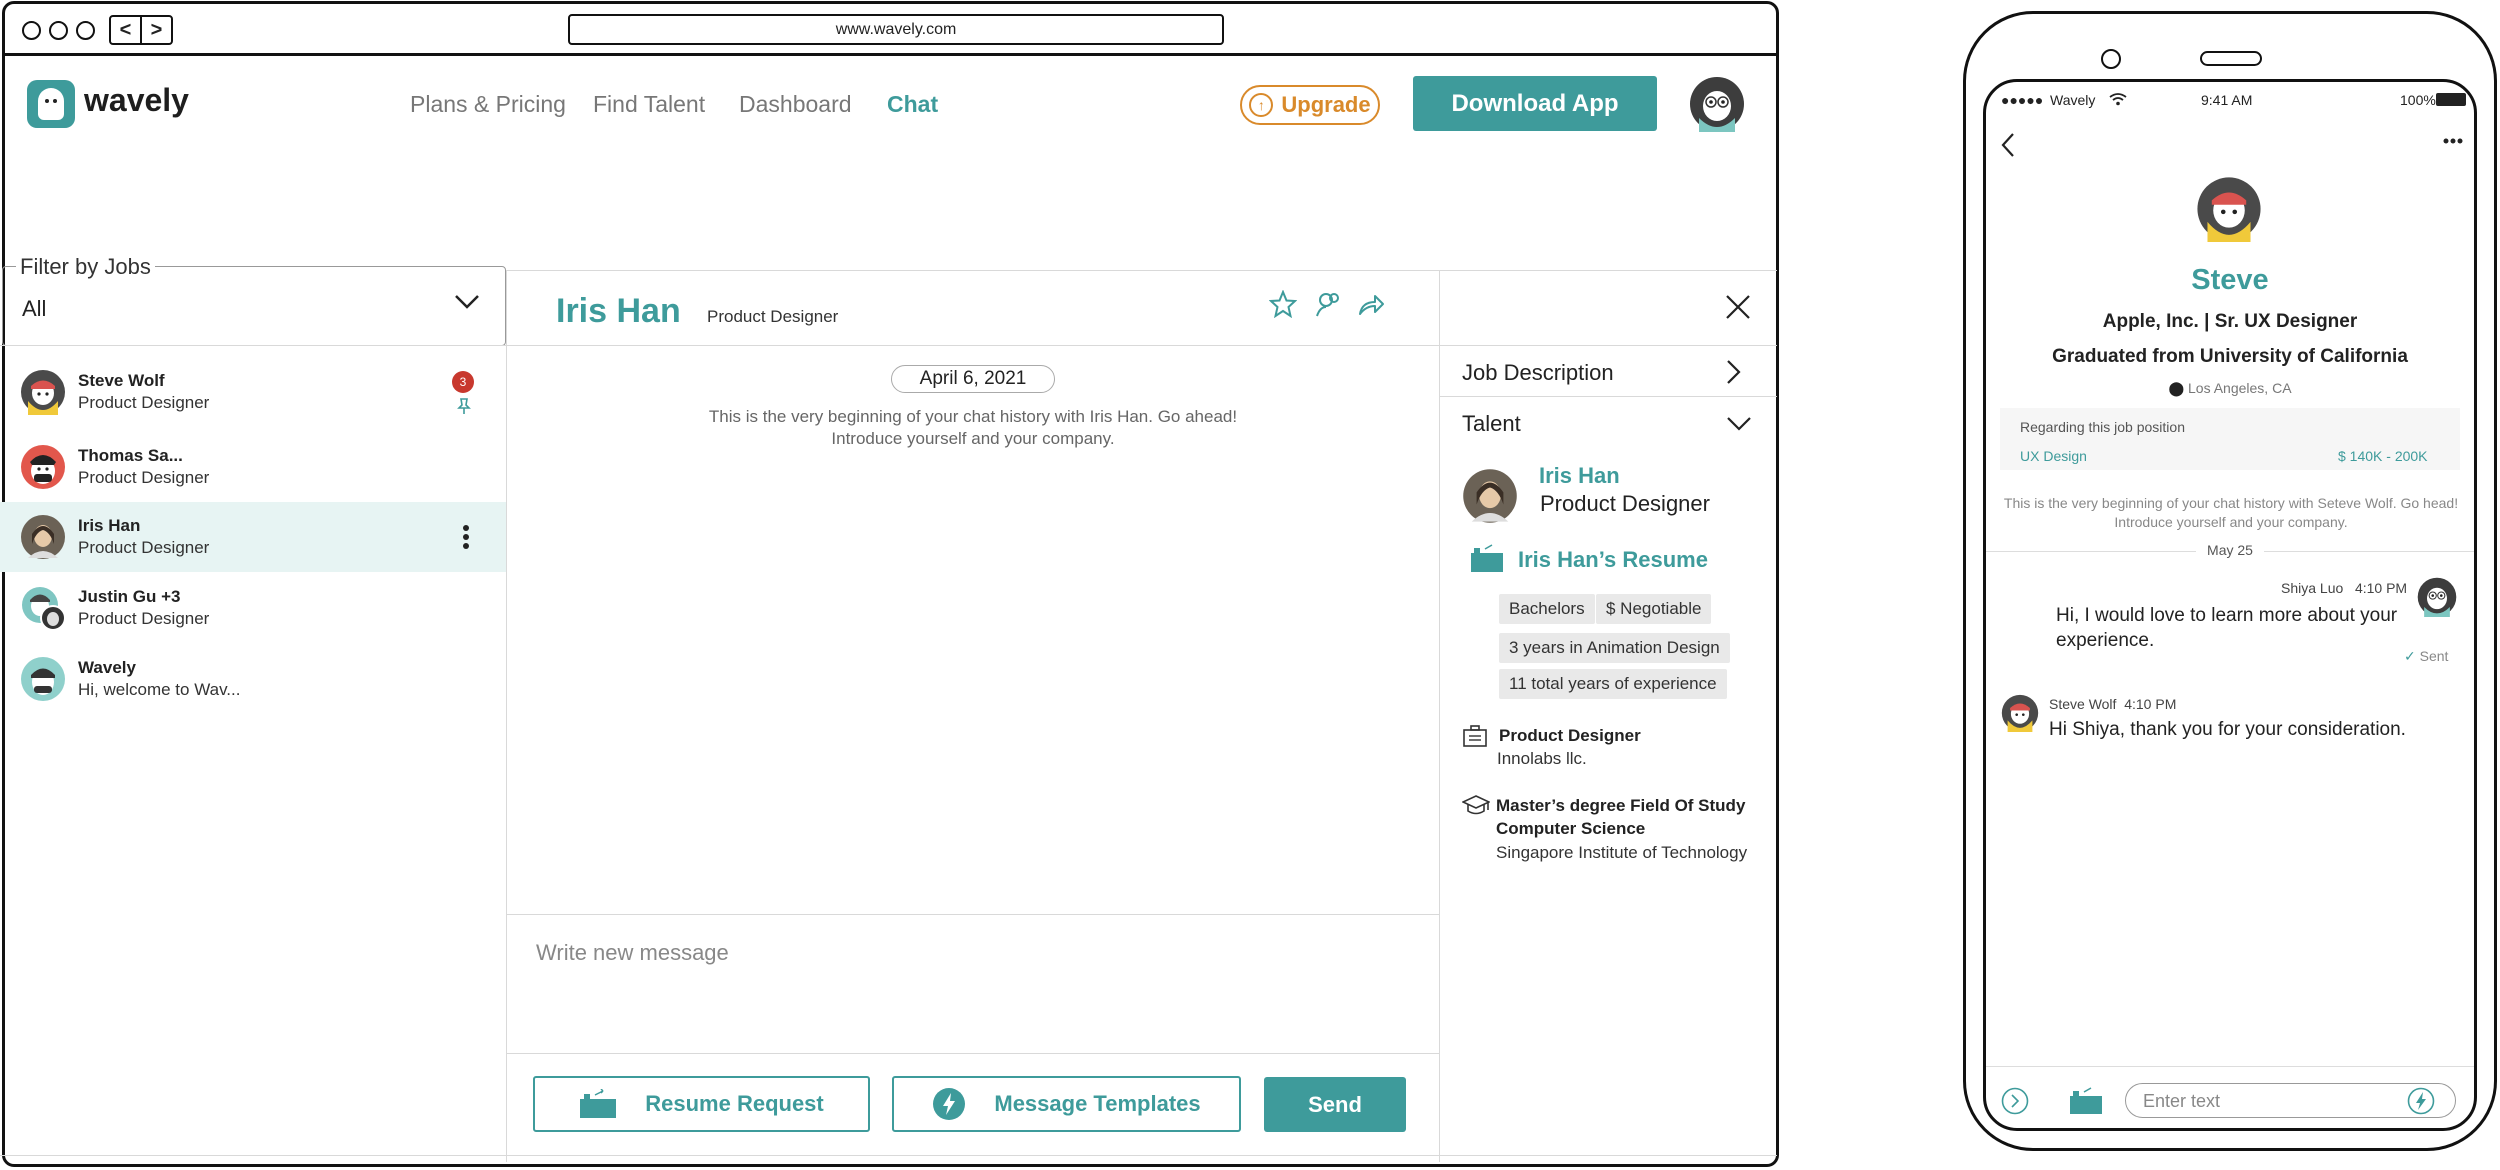 The height and width of the screenshot is (1170, 2500). I want to click on experience-title: Product Designer, so click(1570, 735).